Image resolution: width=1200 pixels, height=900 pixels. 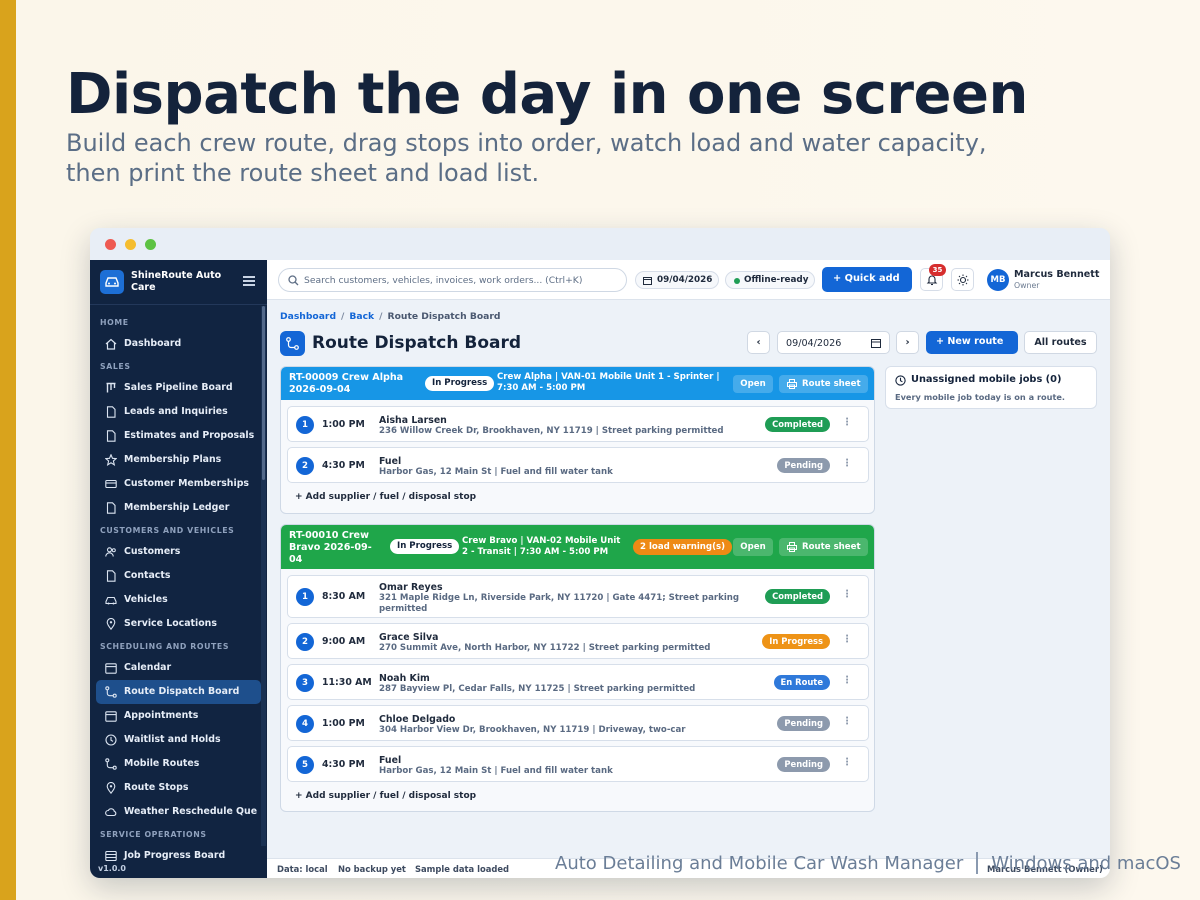 I want to click on user-name: Marcus Bennett, so click(x=1056, y=274).